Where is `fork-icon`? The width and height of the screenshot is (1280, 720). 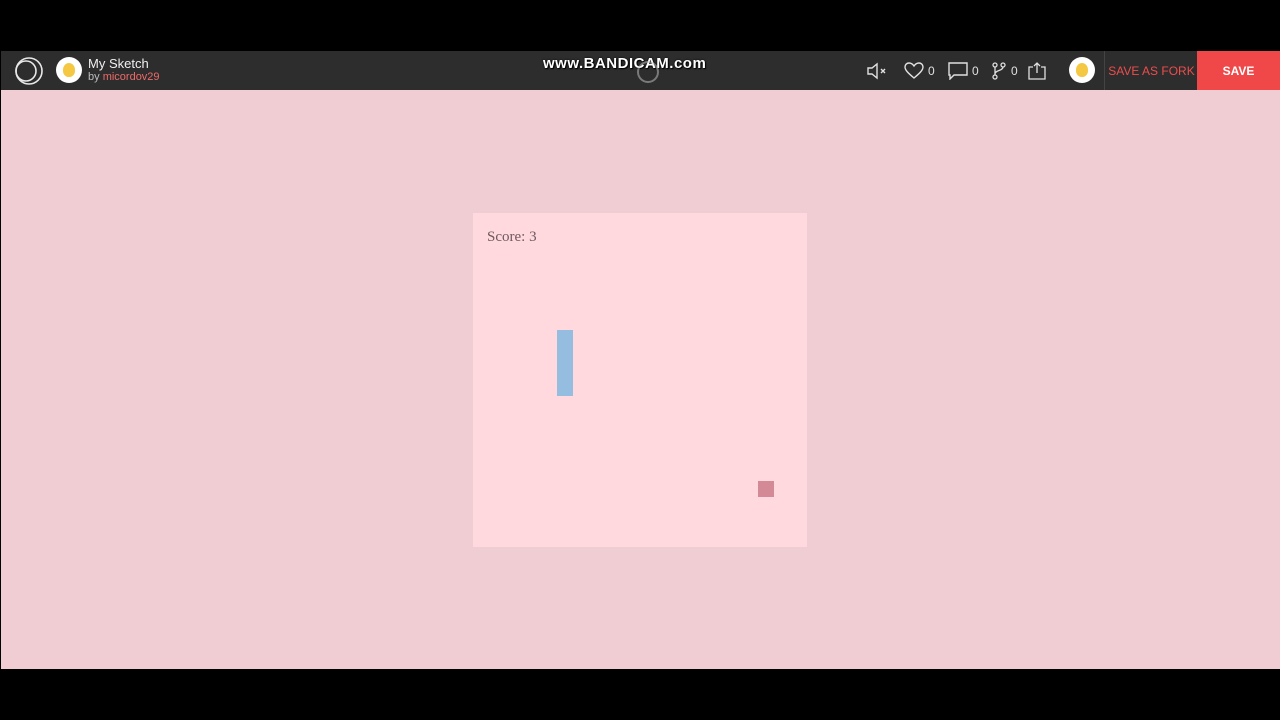 fork-icon is located at coordinates (999, 70).